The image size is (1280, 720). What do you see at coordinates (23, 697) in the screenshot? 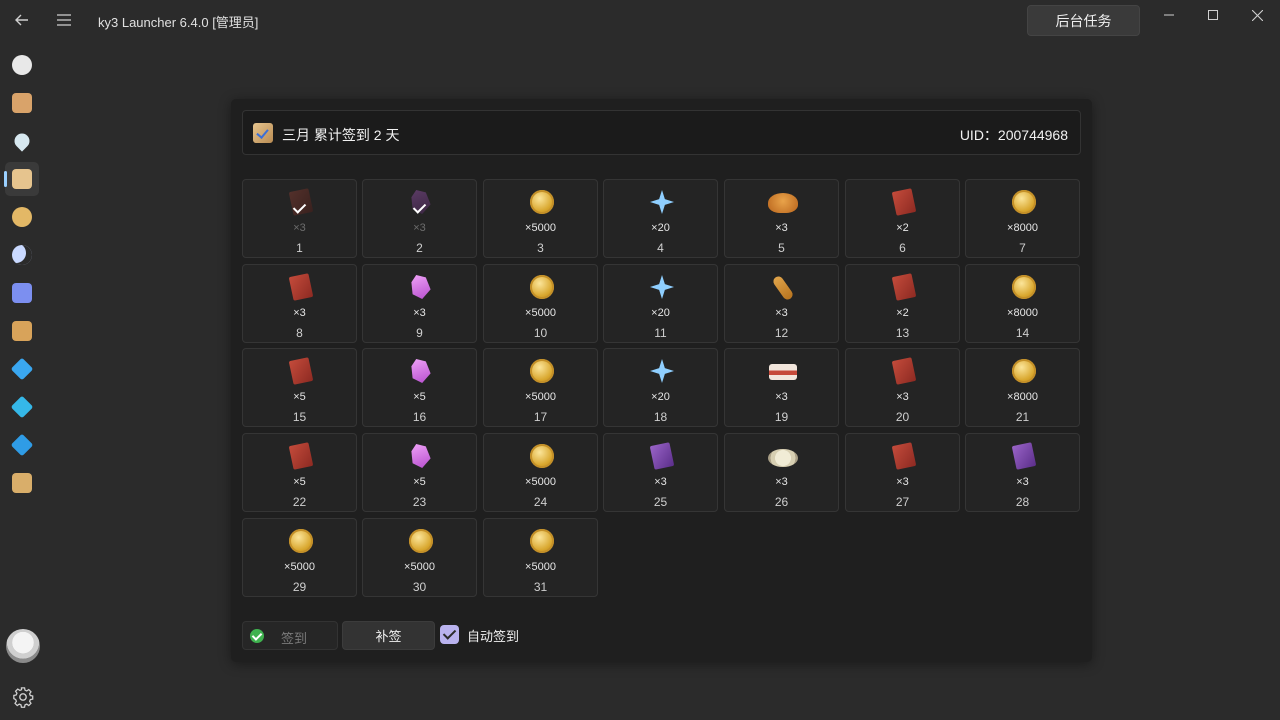
I see `settings-button` at bounding box center [23, 697].